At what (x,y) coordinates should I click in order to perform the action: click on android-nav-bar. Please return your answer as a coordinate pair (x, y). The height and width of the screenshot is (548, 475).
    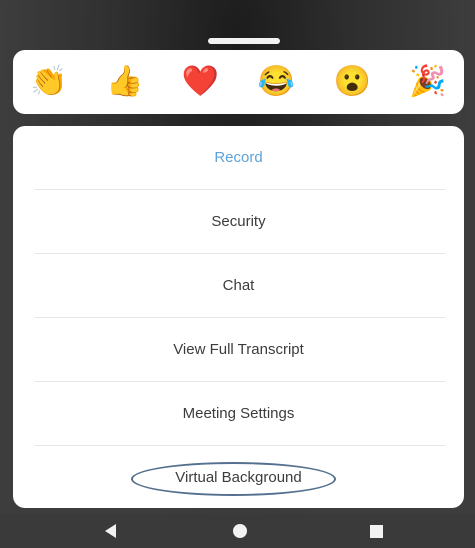
    Looking at the image, I should click on (237, 531).